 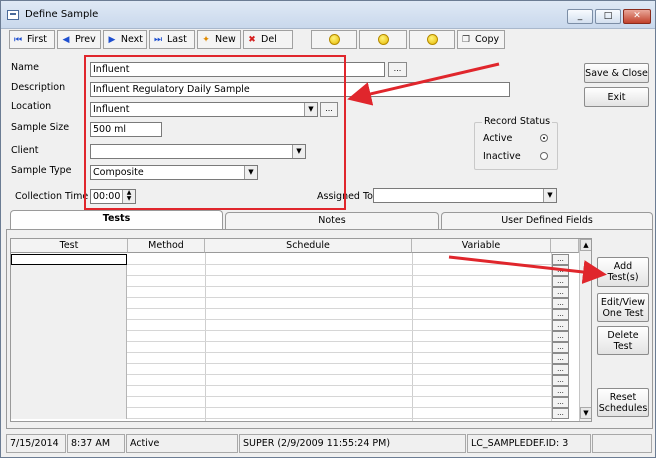 I want to click on minimize-button: _, so click(x=580, y=16).